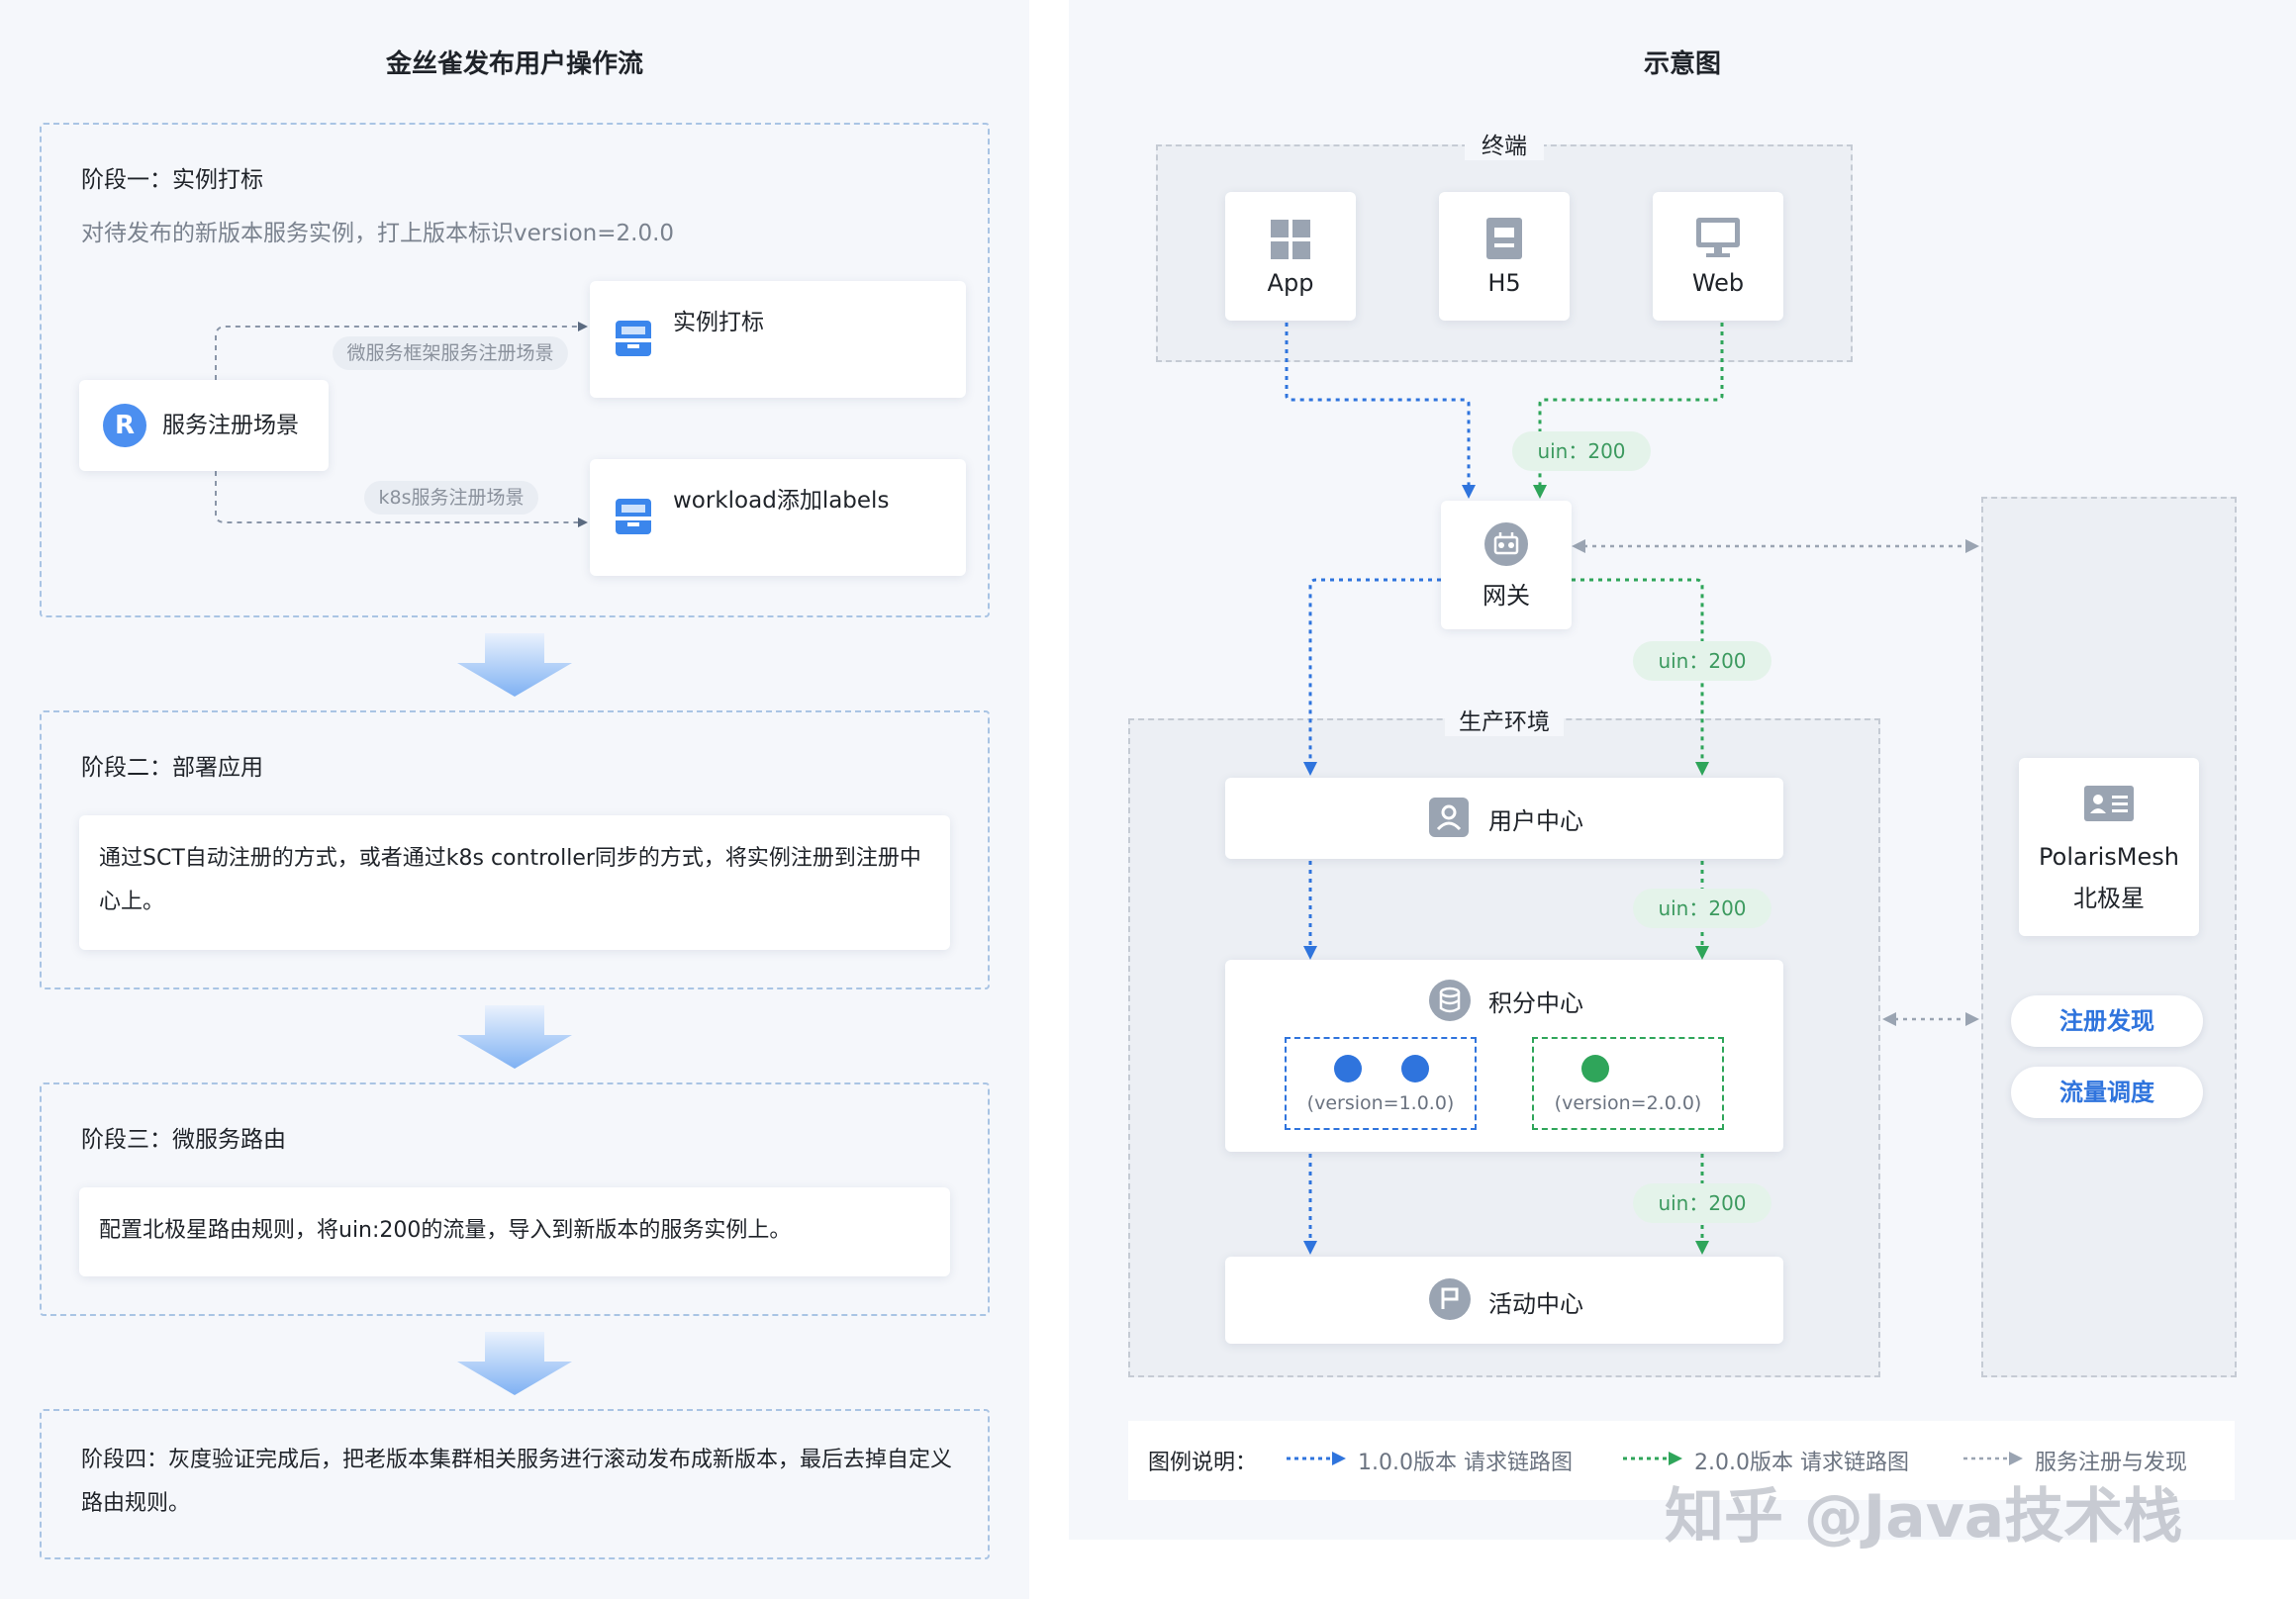 The width and height of the screenshot is (2296, 1599). I want to click on uin-label-2: uin：200, so click(1702, 661).